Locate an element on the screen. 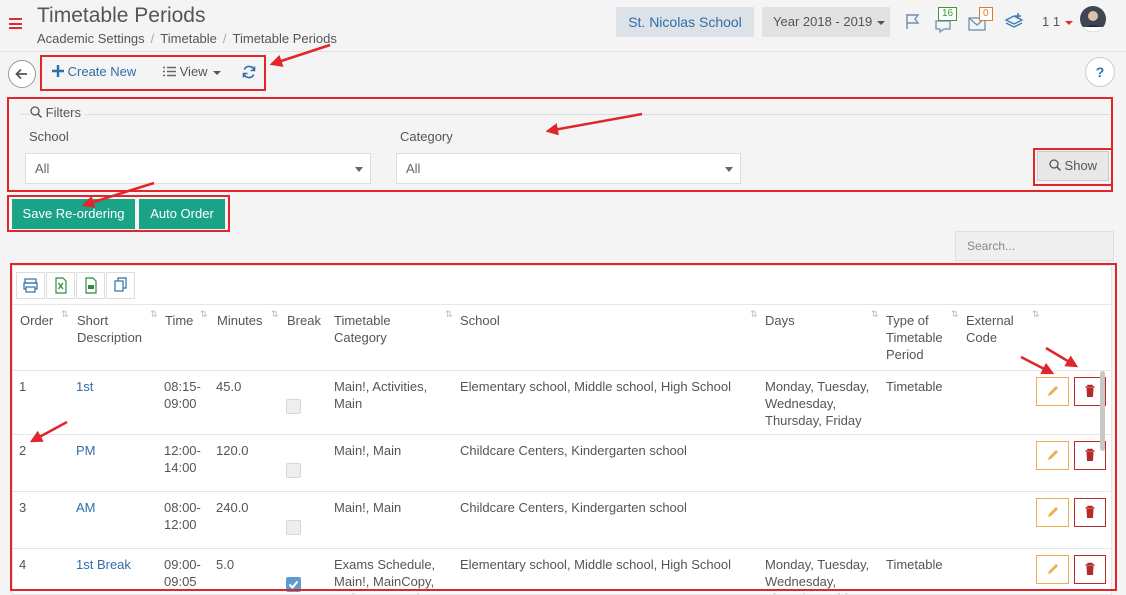  arrow-to-save-reordering is located at coordinates (118, 194).